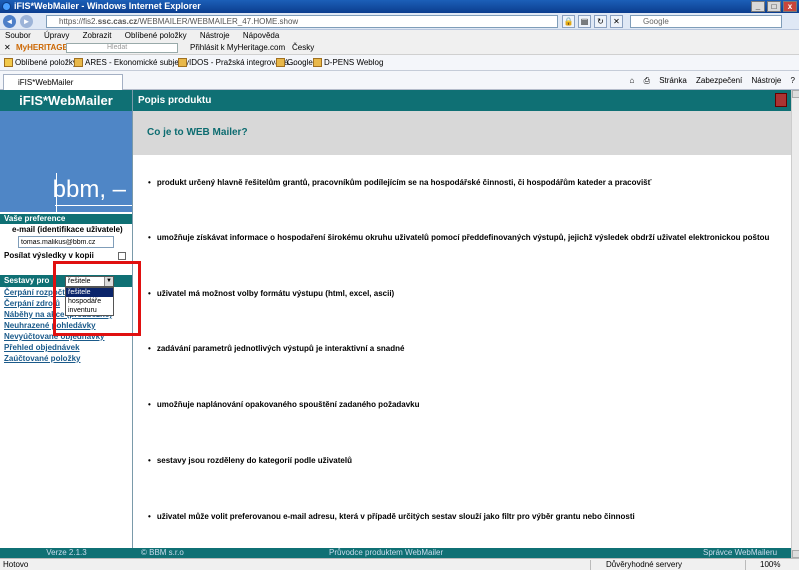 This screenshot has height=570, width=799. I want to click on main-header-label: Popis produktu, so click(175, 100).